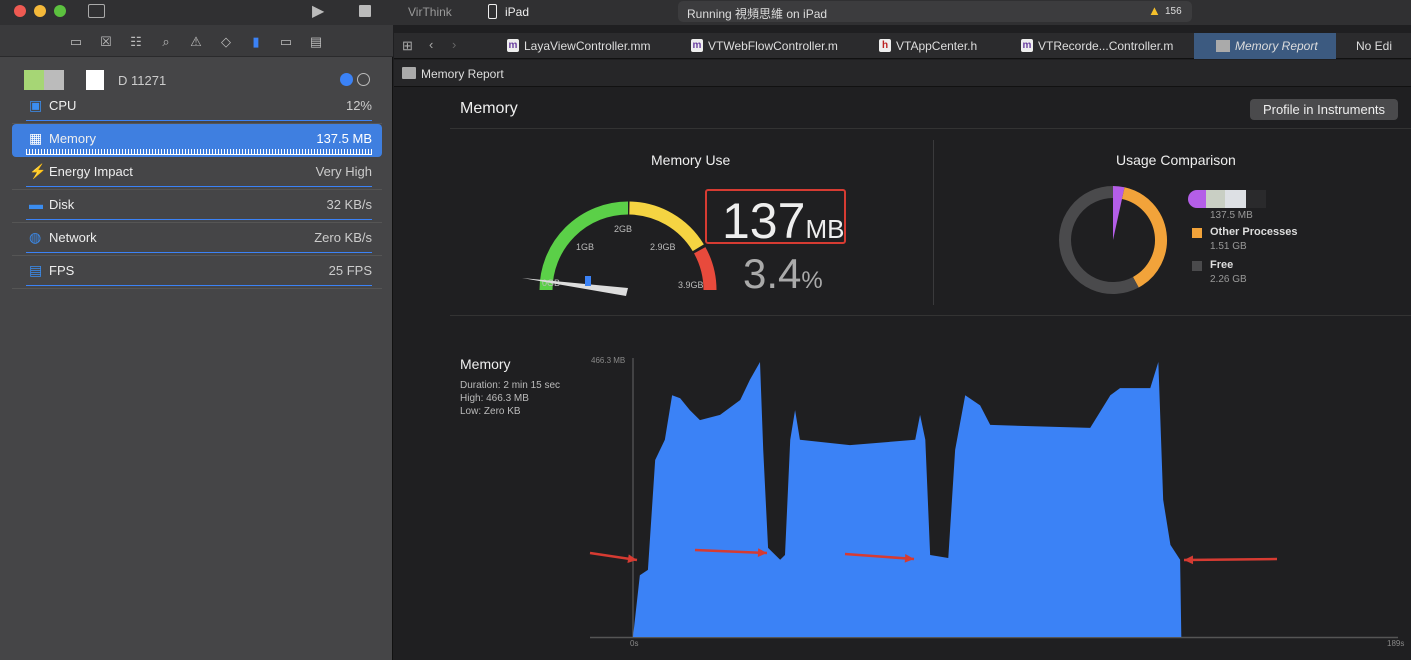  What do you see at coordinates (226, 42) in the screenshot?
I see `test-icon: ◇` at bounding box center [226, 42].